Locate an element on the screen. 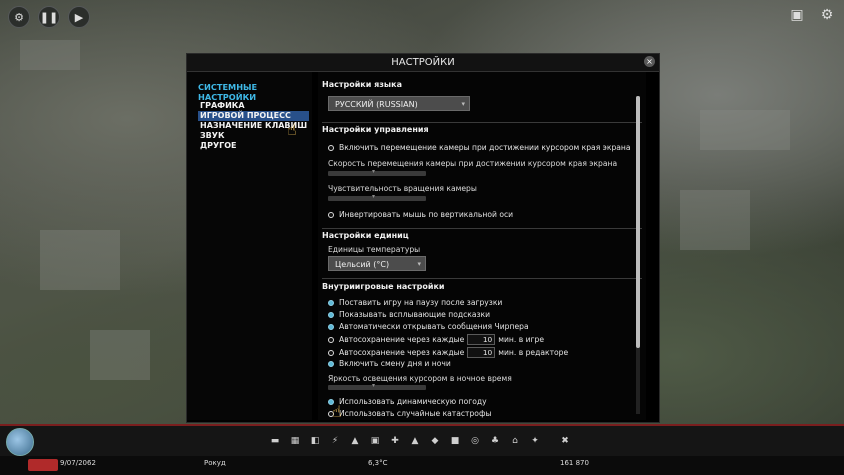 The width and height of the screenshot is (844, 475). dialog-titlebar: НАСТРОЙКИ × is located at coordinates (423, 63).